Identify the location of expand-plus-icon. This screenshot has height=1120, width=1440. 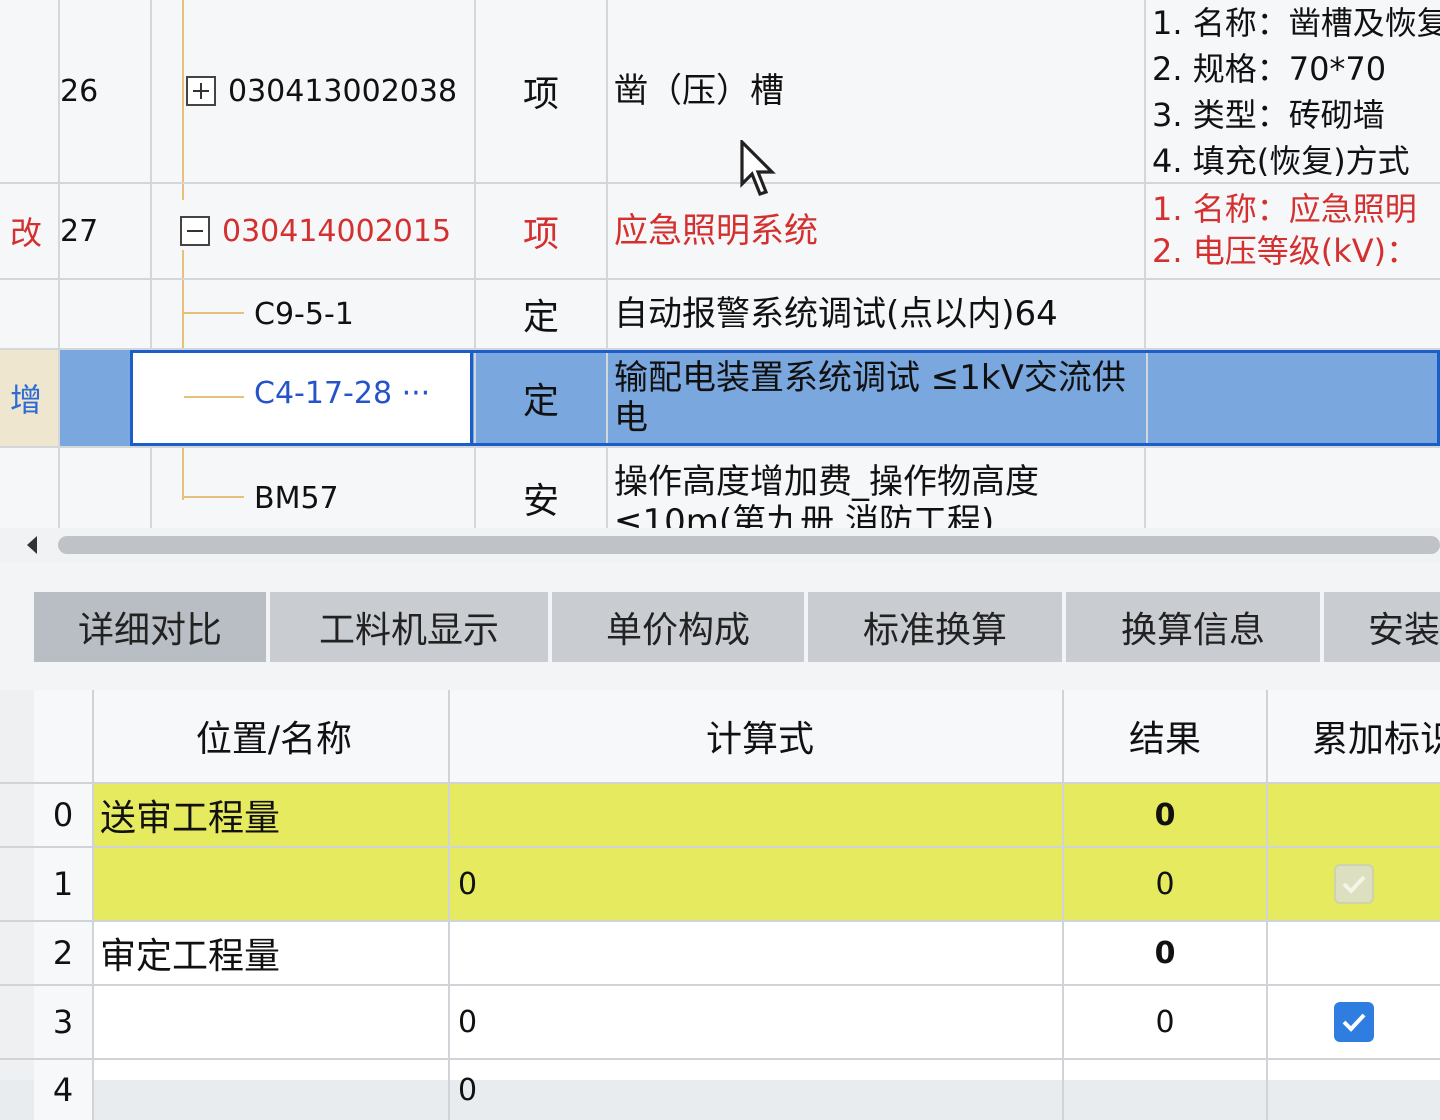
(201, 91).